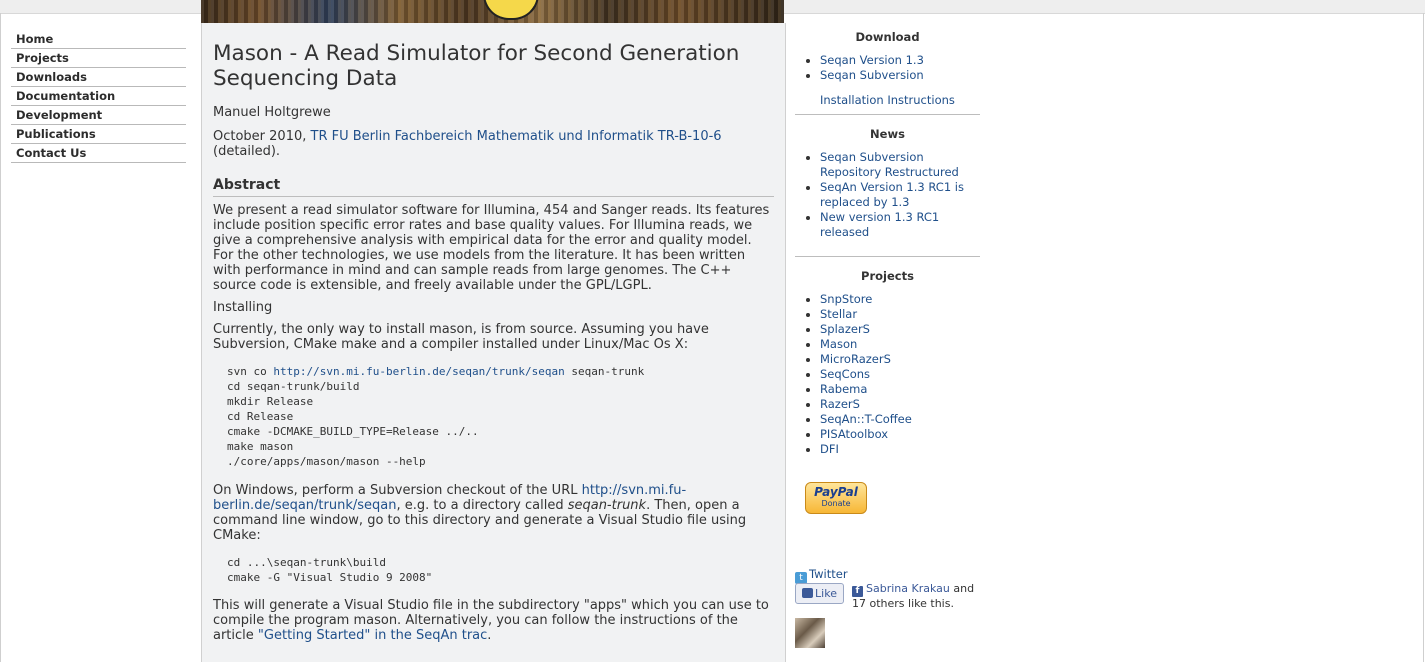  Describe the element at coordinates (855, 359) in the screenshot. I see `project-microrazers-link: MicroRazerS` at that location.